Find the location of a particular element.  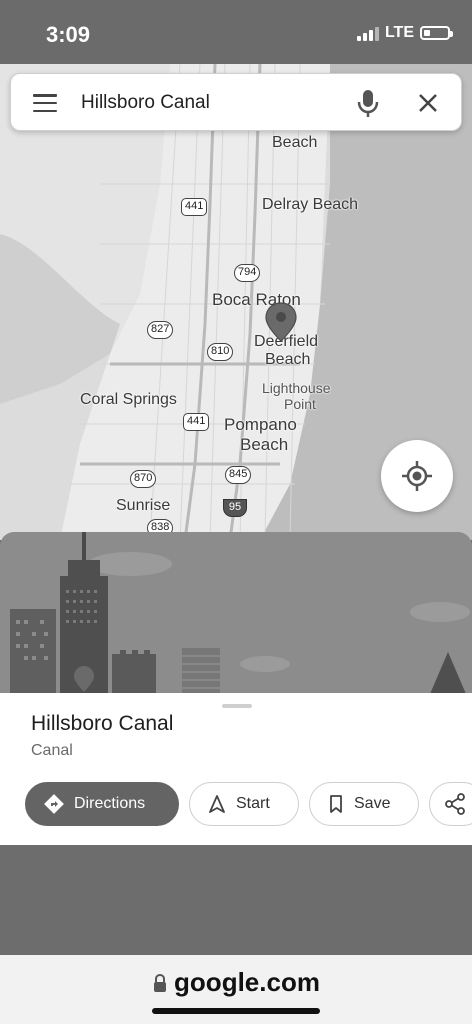

route-shield-810: 810 is located at coordinates (220, 352).